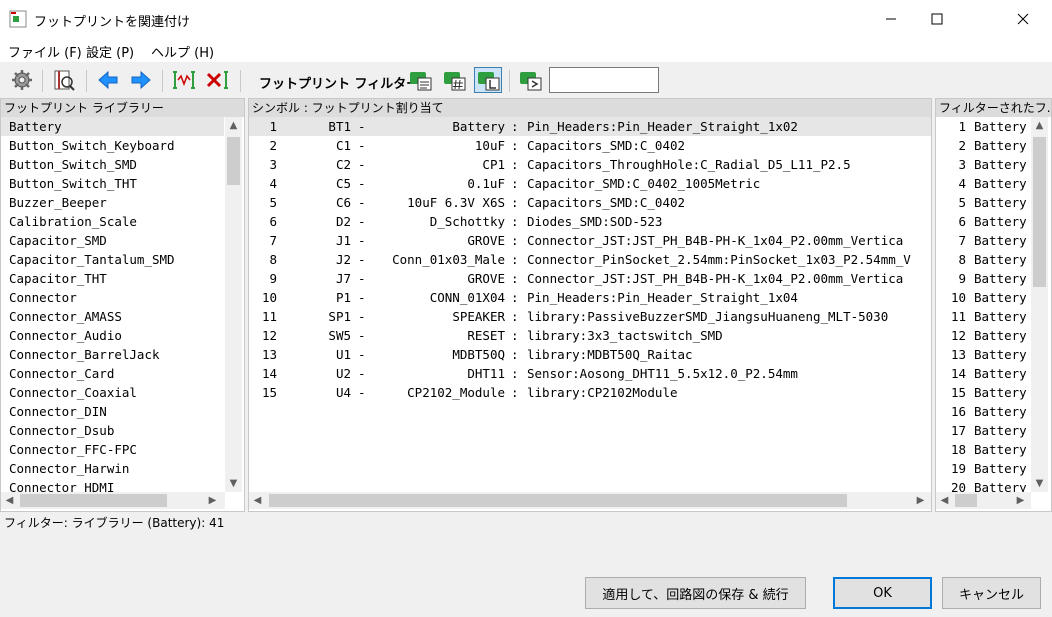 Image resolution: width=1052 pixels, height=617 pixels. I want to click on library-vscrollbar: ▲ ▼, so click(233, 304).